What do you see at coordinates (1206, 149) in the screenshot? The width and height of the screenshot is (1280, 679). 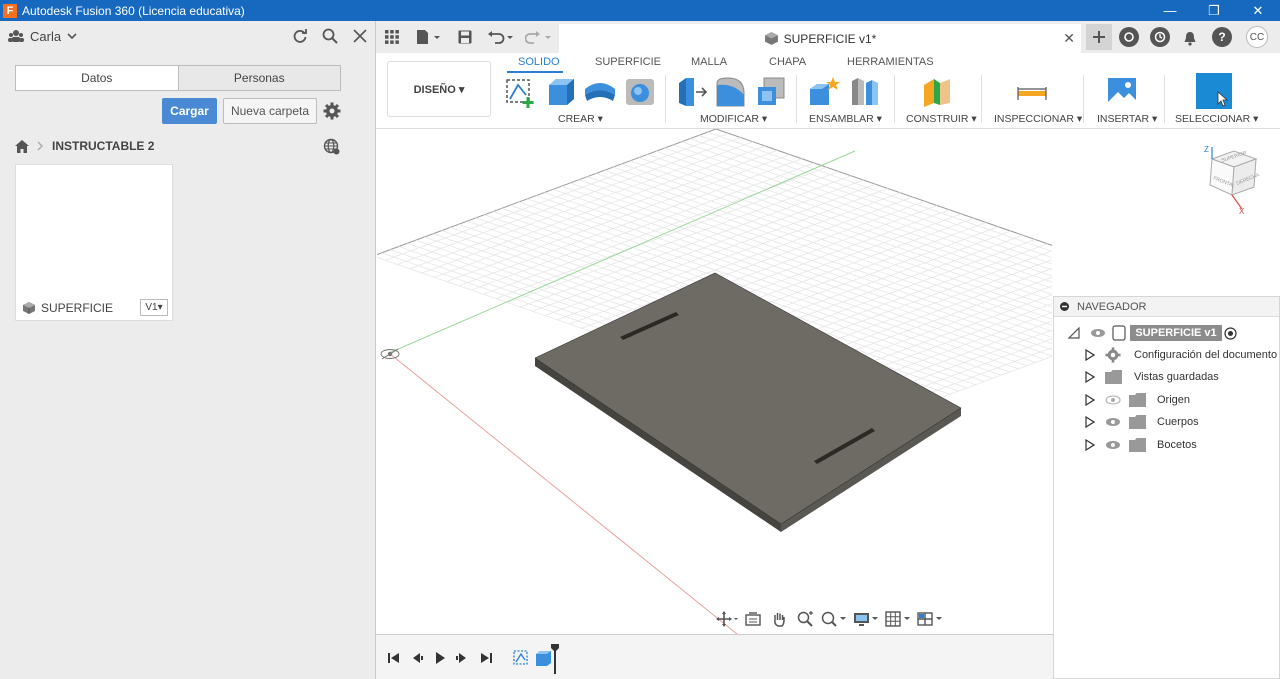 I see `axis-z-label: Z` at bounding box center [1206, 149].